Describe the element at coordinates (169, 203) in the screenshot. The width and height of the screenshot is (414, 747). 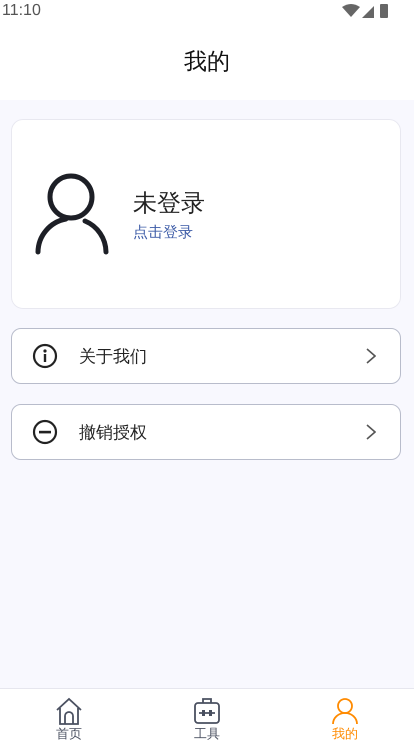
I see `login-status: 未登录` at that location.